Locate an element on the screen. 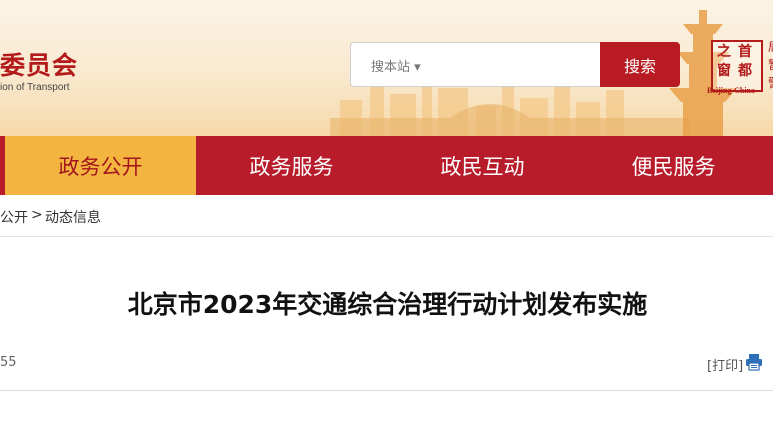  nav-item-convenience-services: 便民服务 is located at coordinates (673, 165).